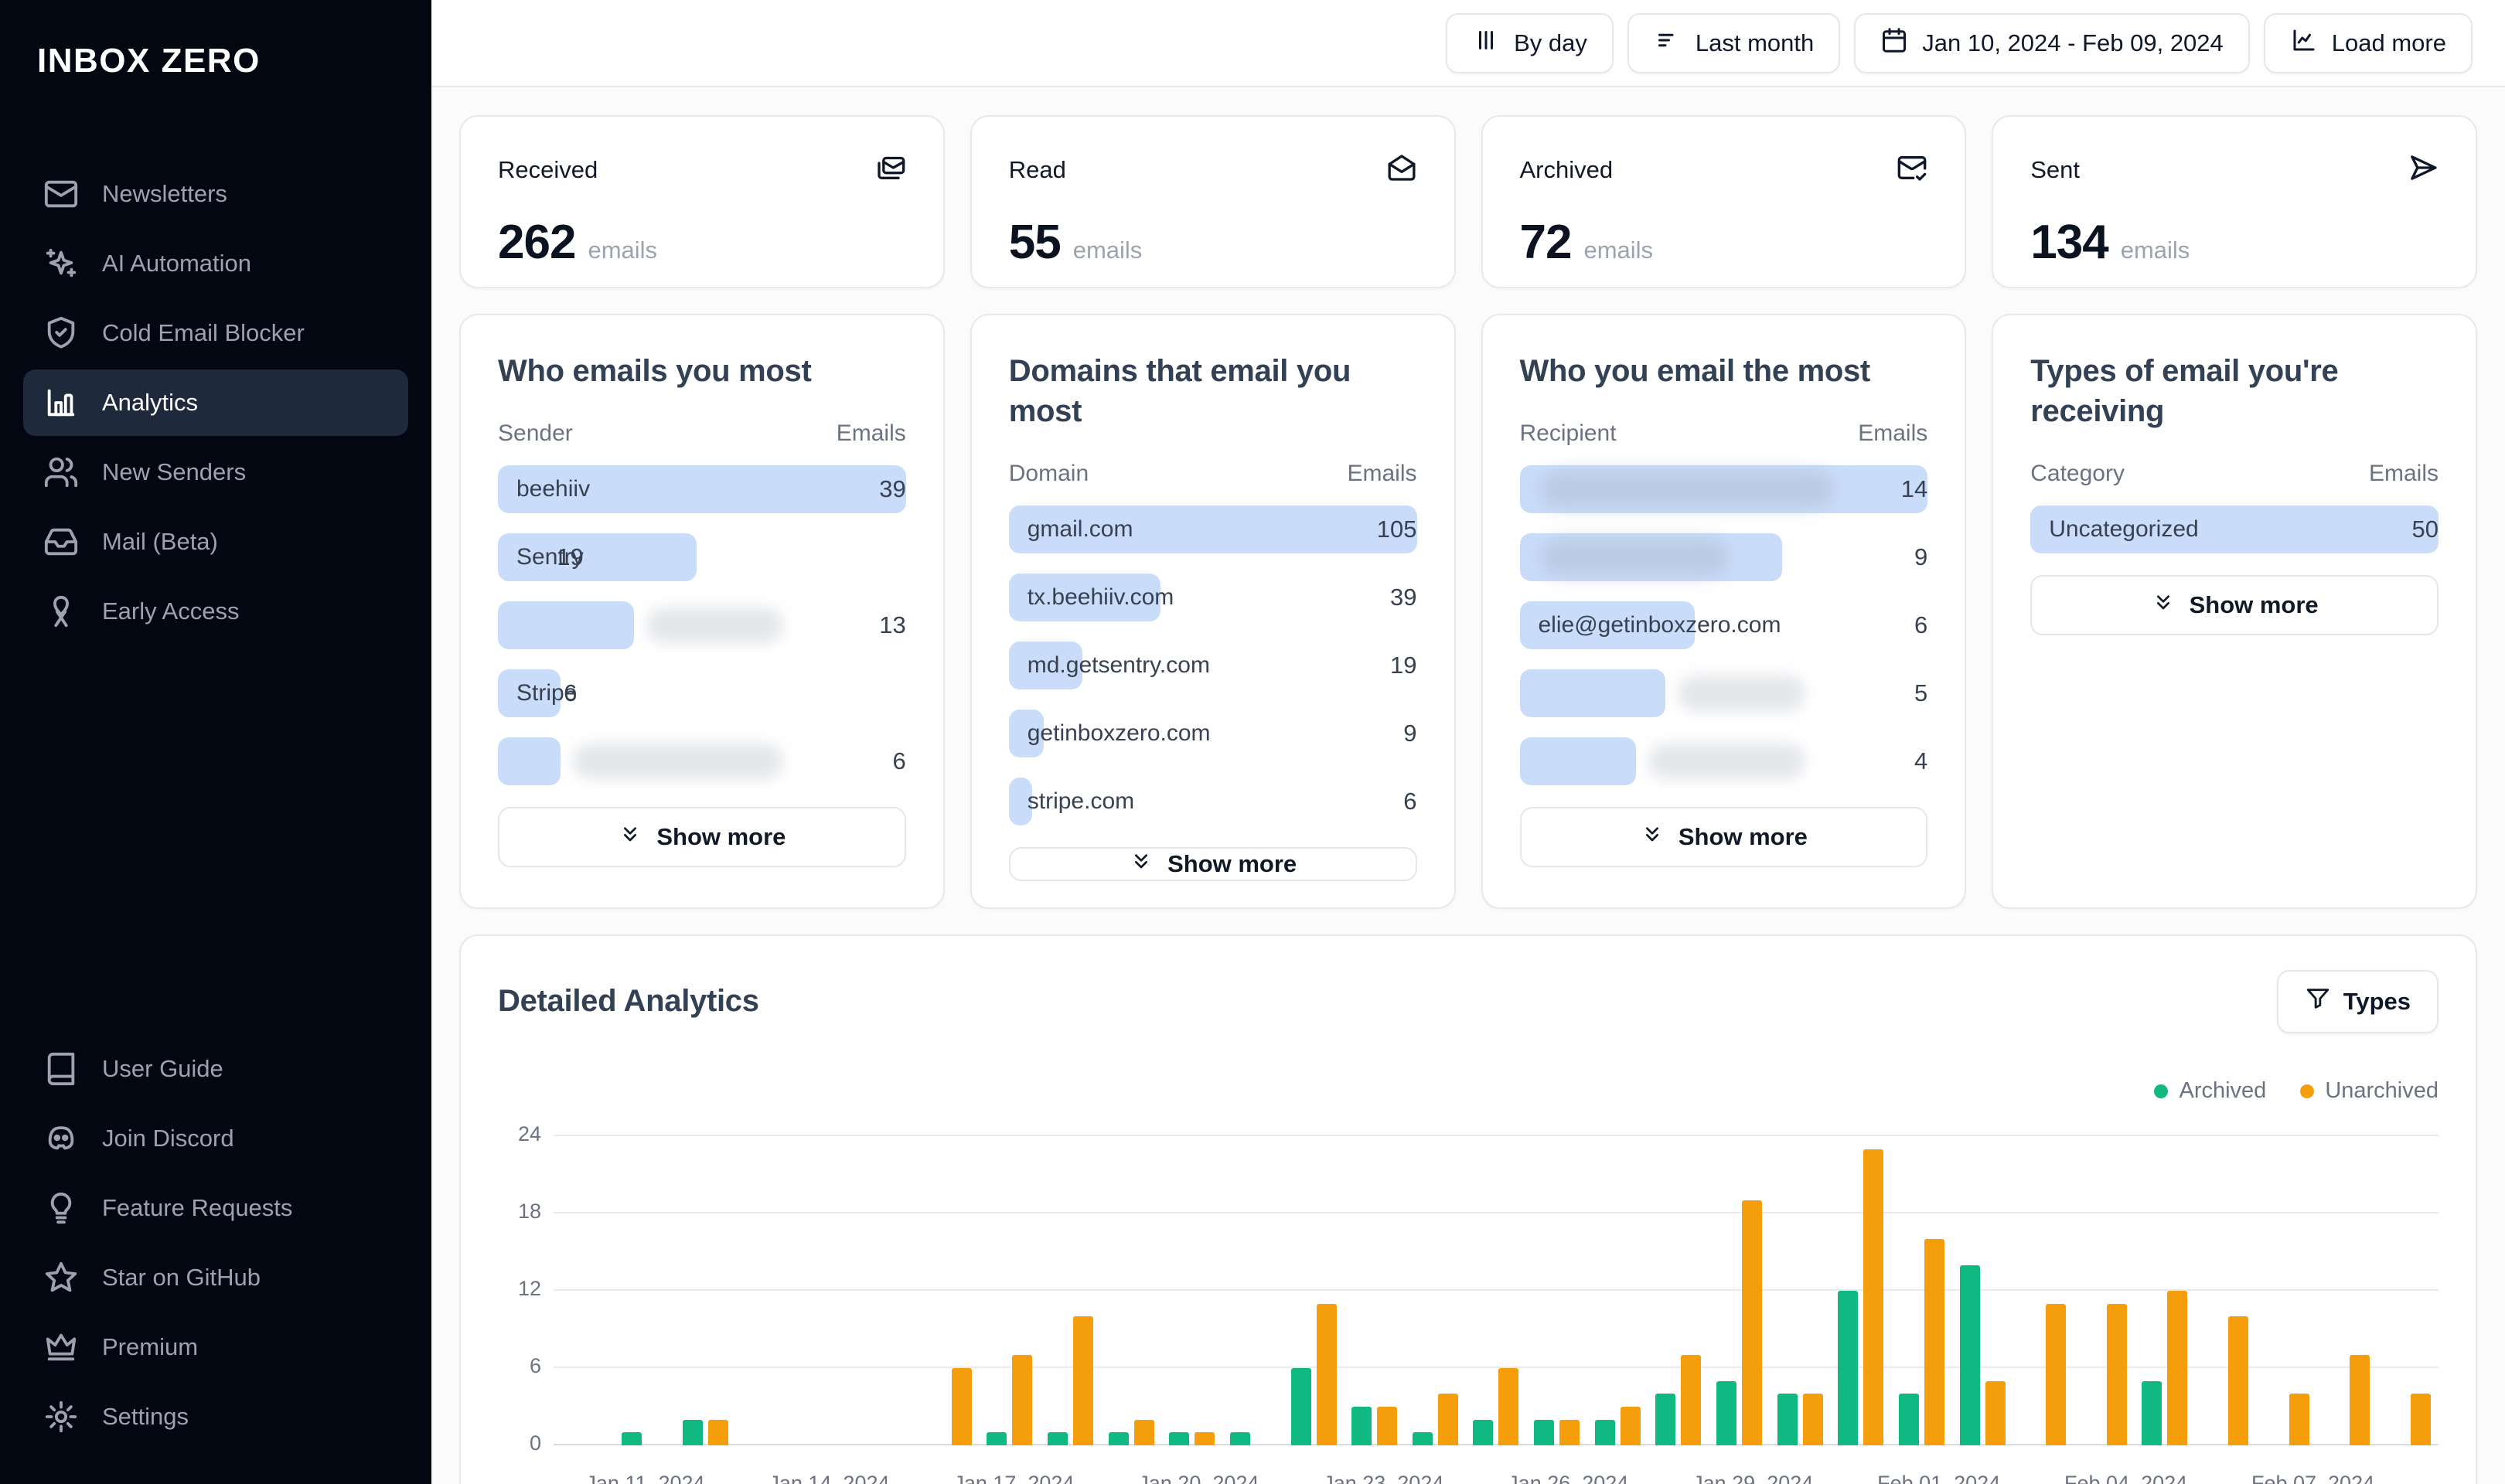 Image resolution: width=2505 pixels, height=1484 pixels. Describe the element at coordinates (174, 471) in the screenshot. I see `sidebar-item-label: New Senders` at that location.